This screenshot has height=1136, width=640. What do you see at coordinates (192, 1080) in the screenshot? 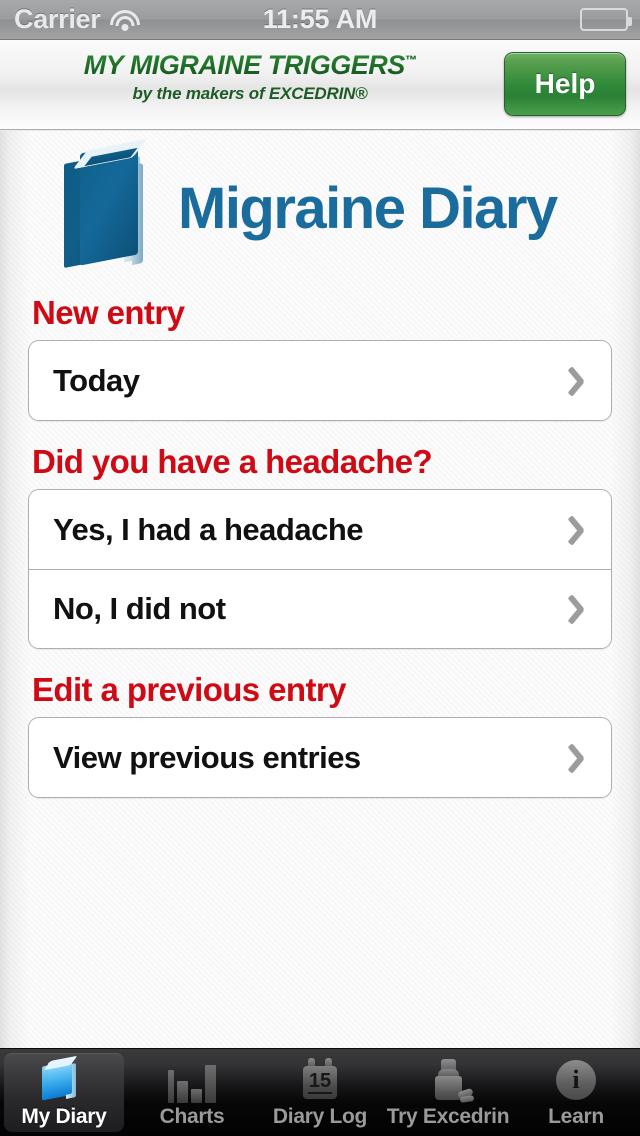
I see `bar-chart-icon` at bounding box center [192, 1080].